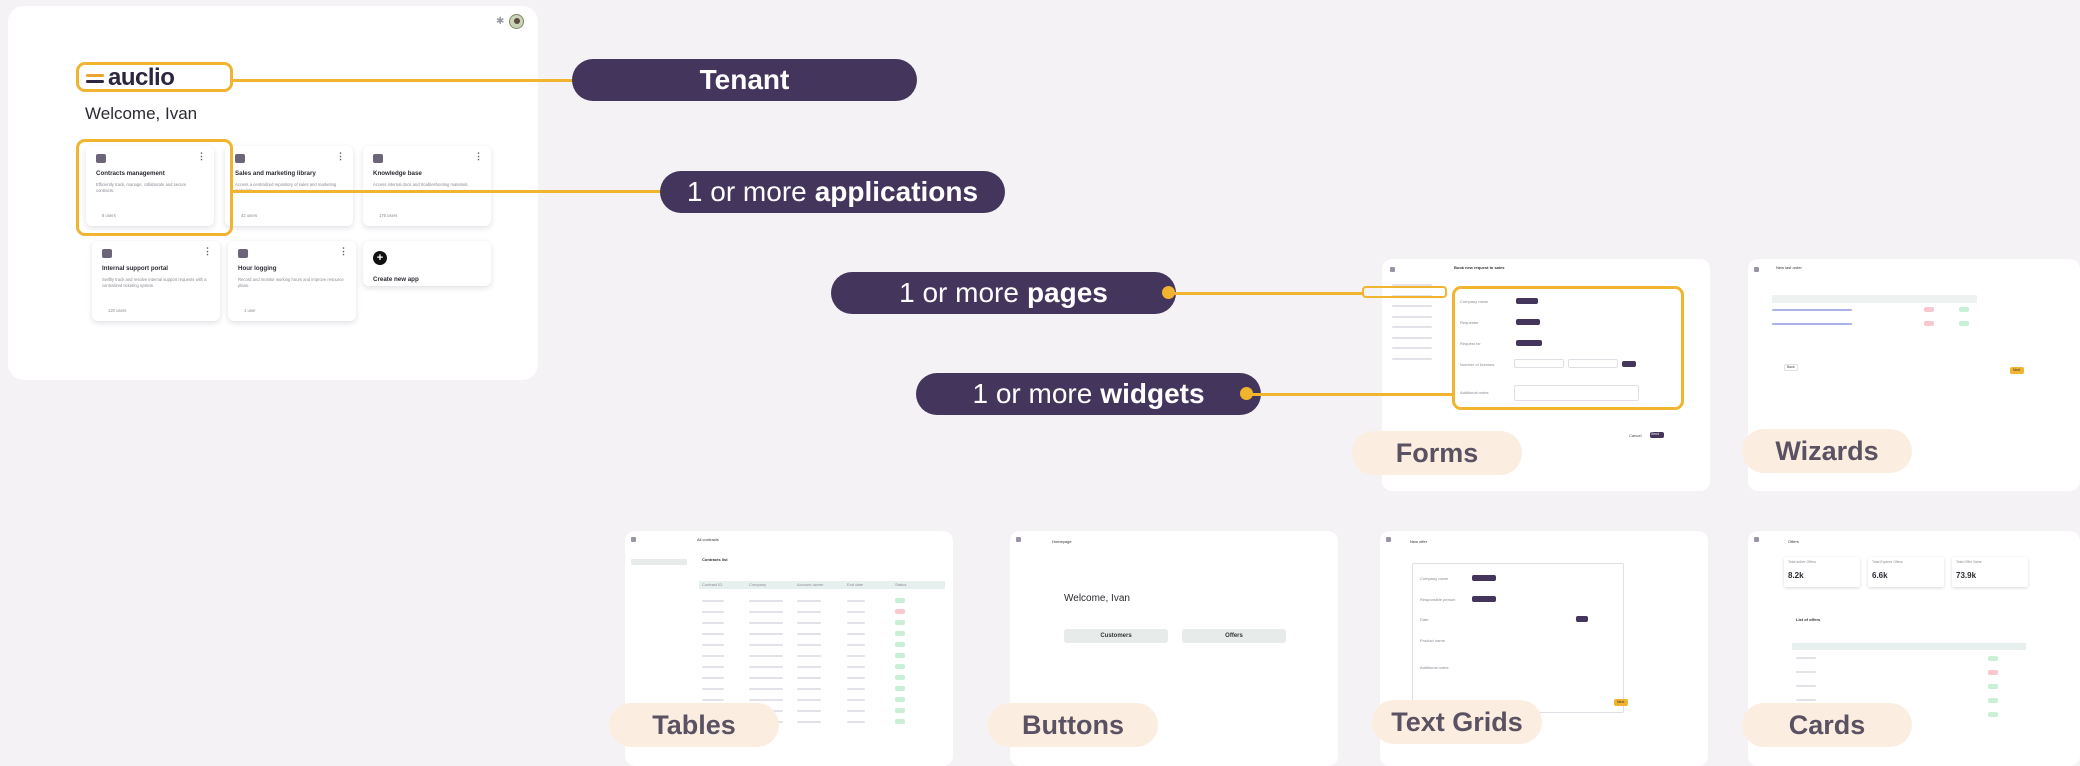  Describe the element at coordinates (458, 191) in the screenshot. I see `applications-connector` at that location.